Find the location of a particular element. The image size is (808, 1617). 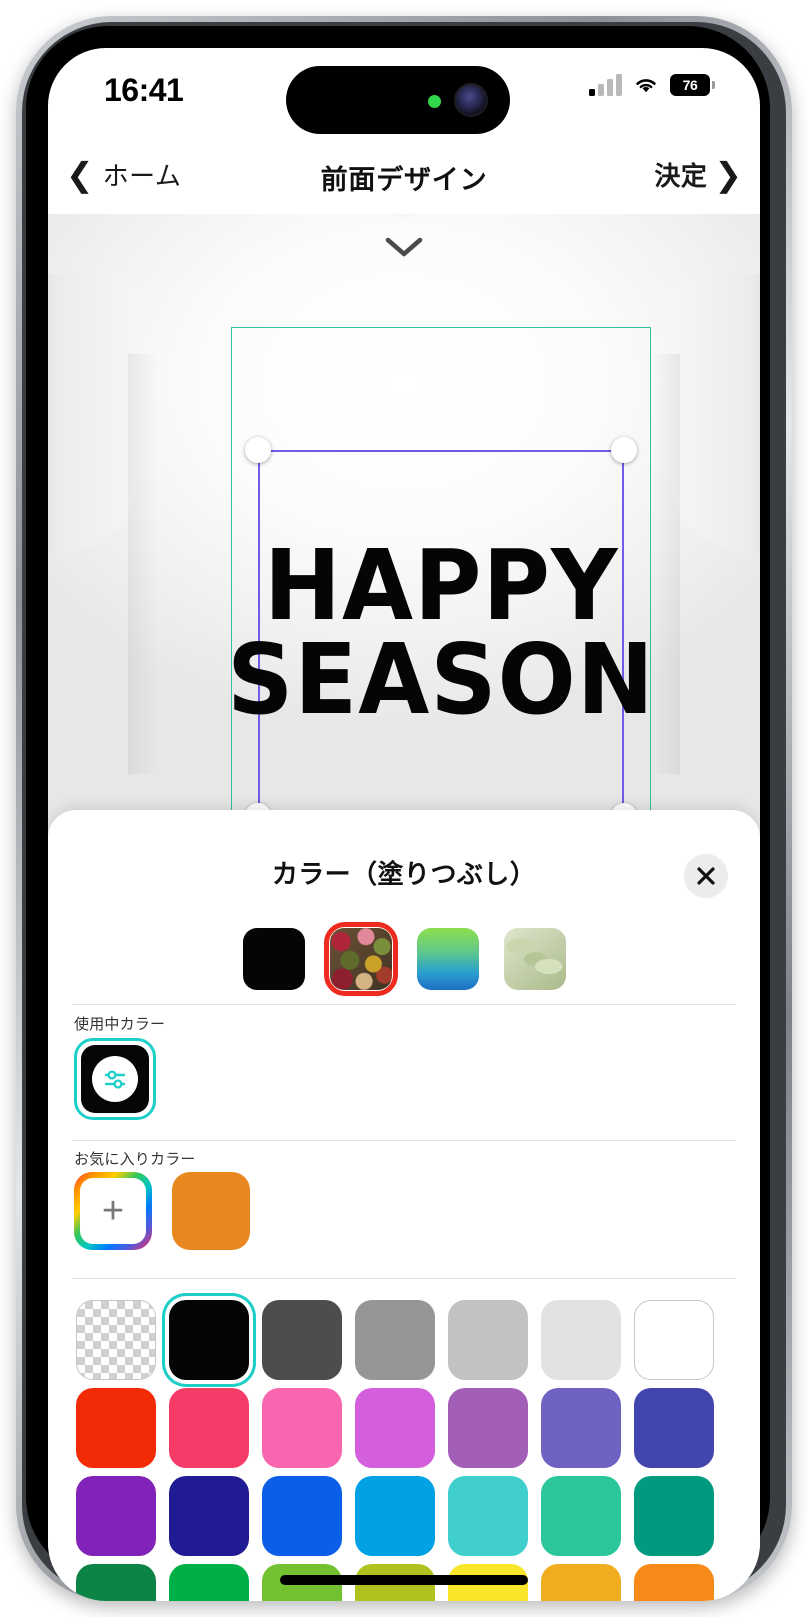

camera-active-indicator-dot is located at coordinates (434, 101).